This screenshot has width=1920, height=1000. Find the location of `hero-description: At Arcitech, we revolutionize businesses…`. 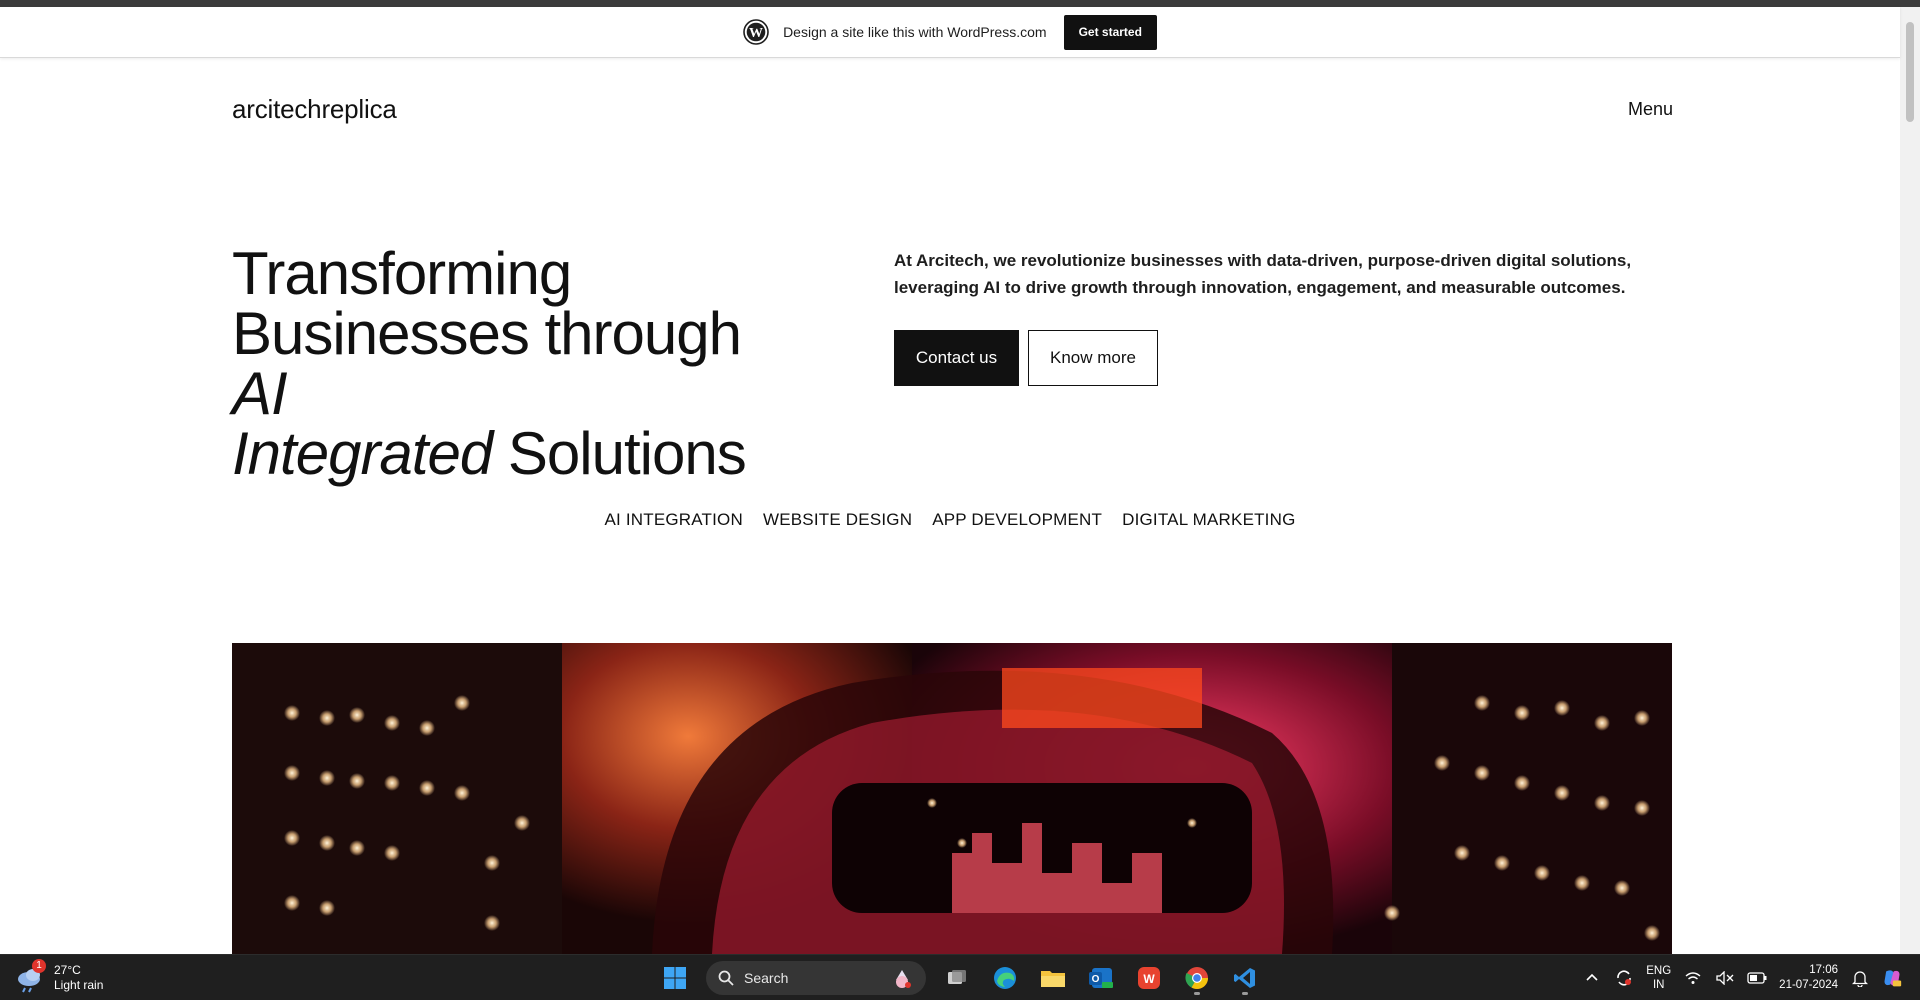

hero-description: At Arcitech, we revolutionize businesses… is located at coordinates (1263, 274).